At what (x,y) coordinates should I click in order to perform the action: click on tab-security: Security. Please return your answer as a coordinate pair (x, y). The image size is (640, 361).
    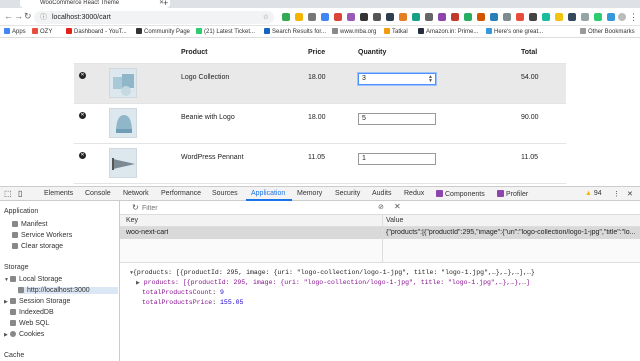
    Looking at the image, I should click on (347, 193).